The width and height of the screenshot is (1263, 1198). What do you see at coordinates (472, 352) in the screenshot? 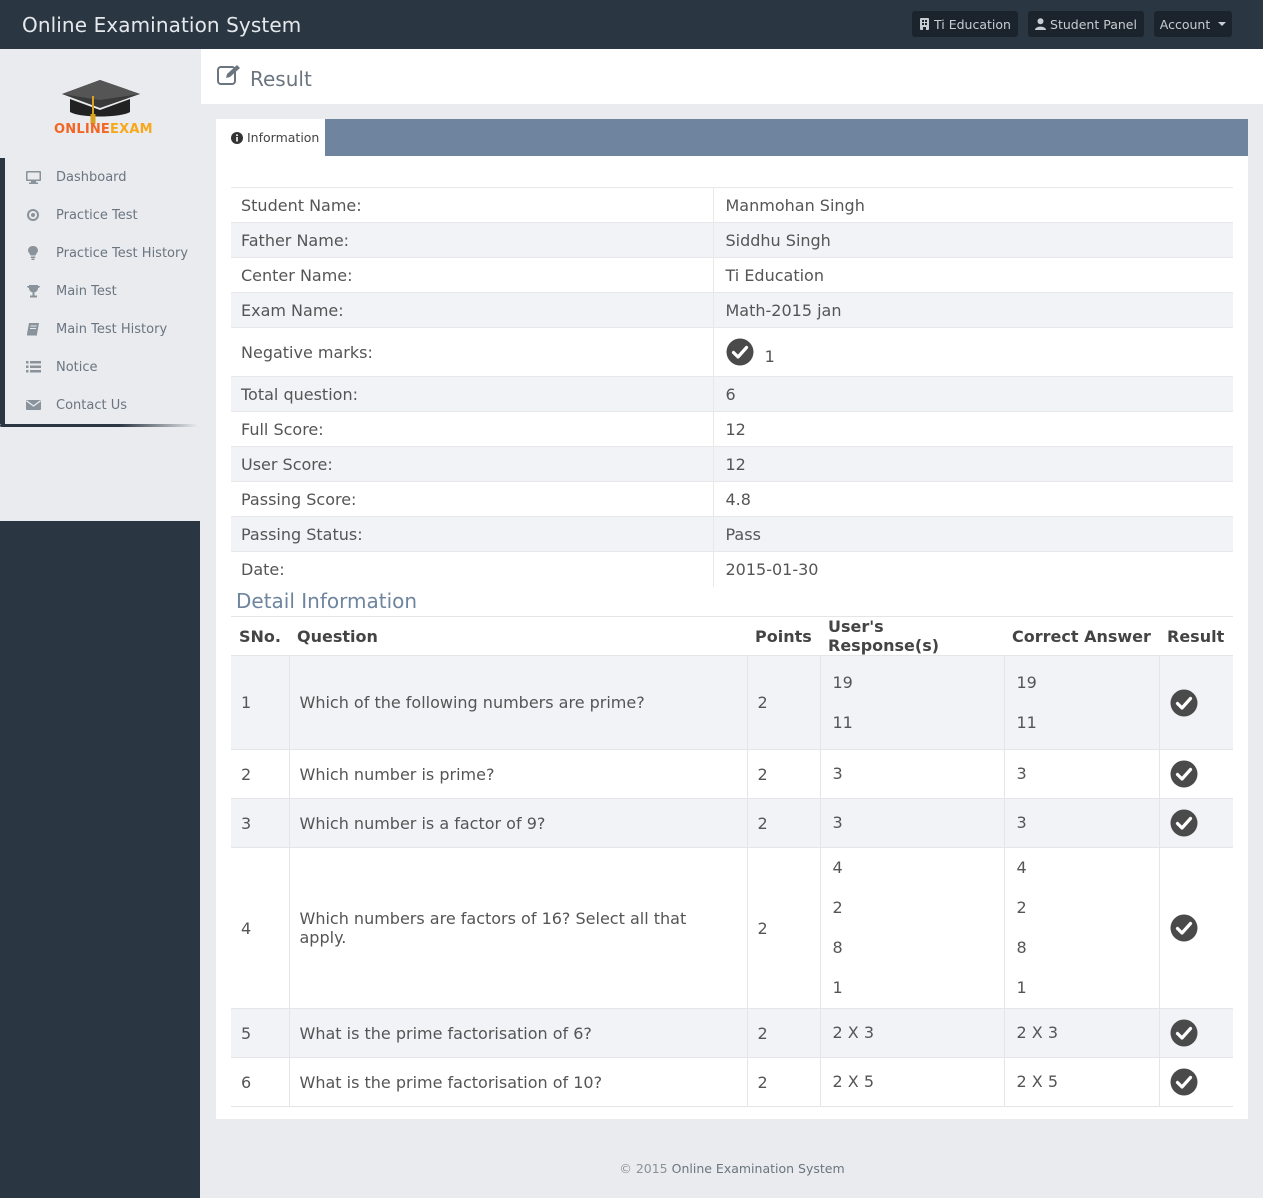
I see `info-label: Negative marks:` at bounding box center [472, 352].